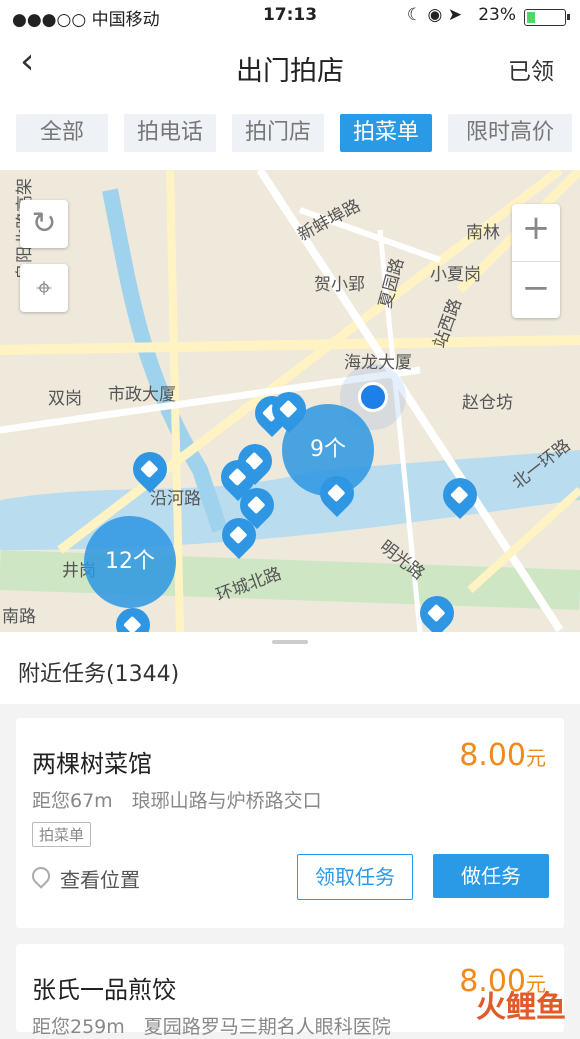  Describe the element at coordinates (92, 764) in the screenshot. I see `store-name: 两棵树菜馆` at that location.